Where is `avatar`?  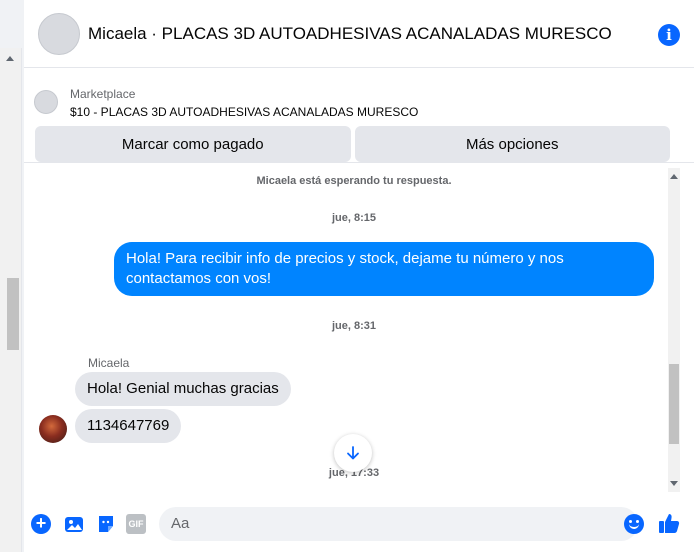
avatar is located at coordinates (59, 33).